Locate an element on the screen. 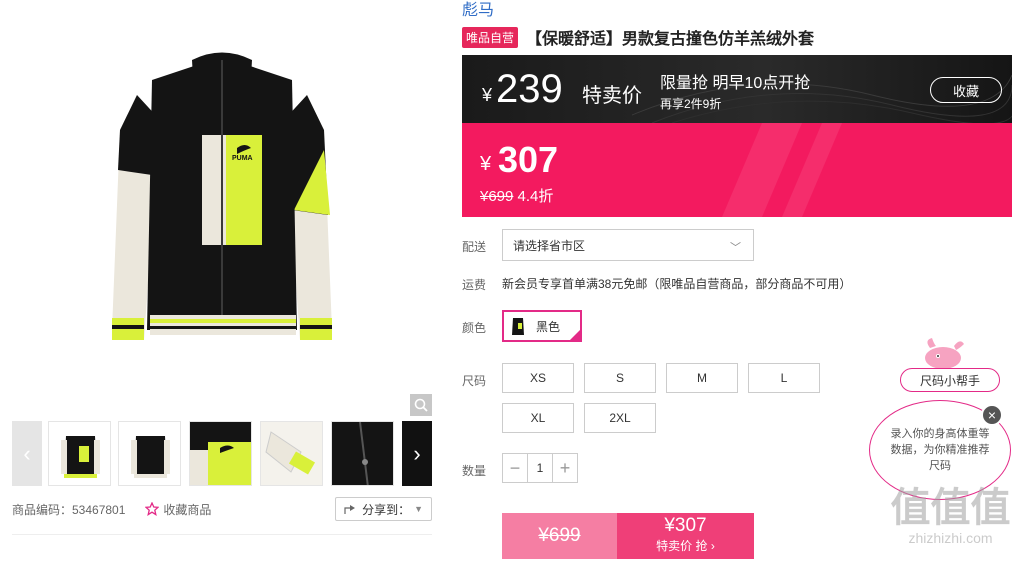 This screenshot has width=1030, height=564. buy-now-button: ¥307 特卖价 抢 › is located at coordinates (685, 536).